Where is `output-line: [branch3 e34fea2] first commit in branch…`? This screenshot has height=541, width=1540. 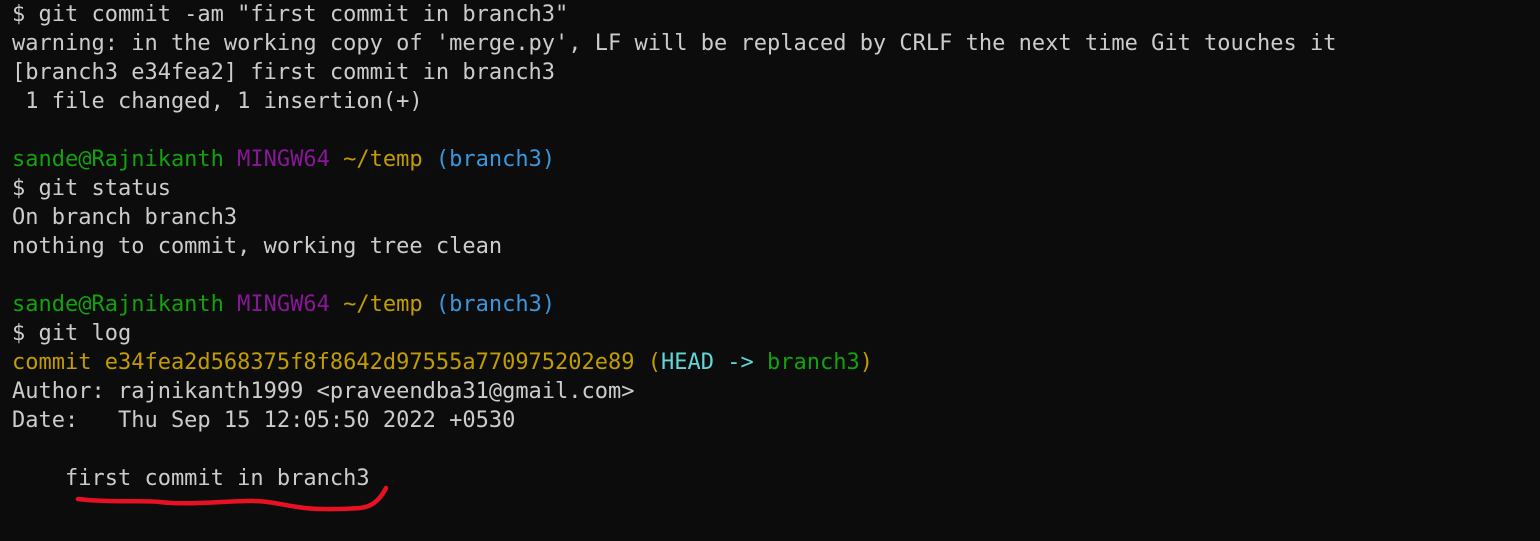
output-line: [branch3 e34fea2] first commit in branch… is located at coordinates (776, 72).